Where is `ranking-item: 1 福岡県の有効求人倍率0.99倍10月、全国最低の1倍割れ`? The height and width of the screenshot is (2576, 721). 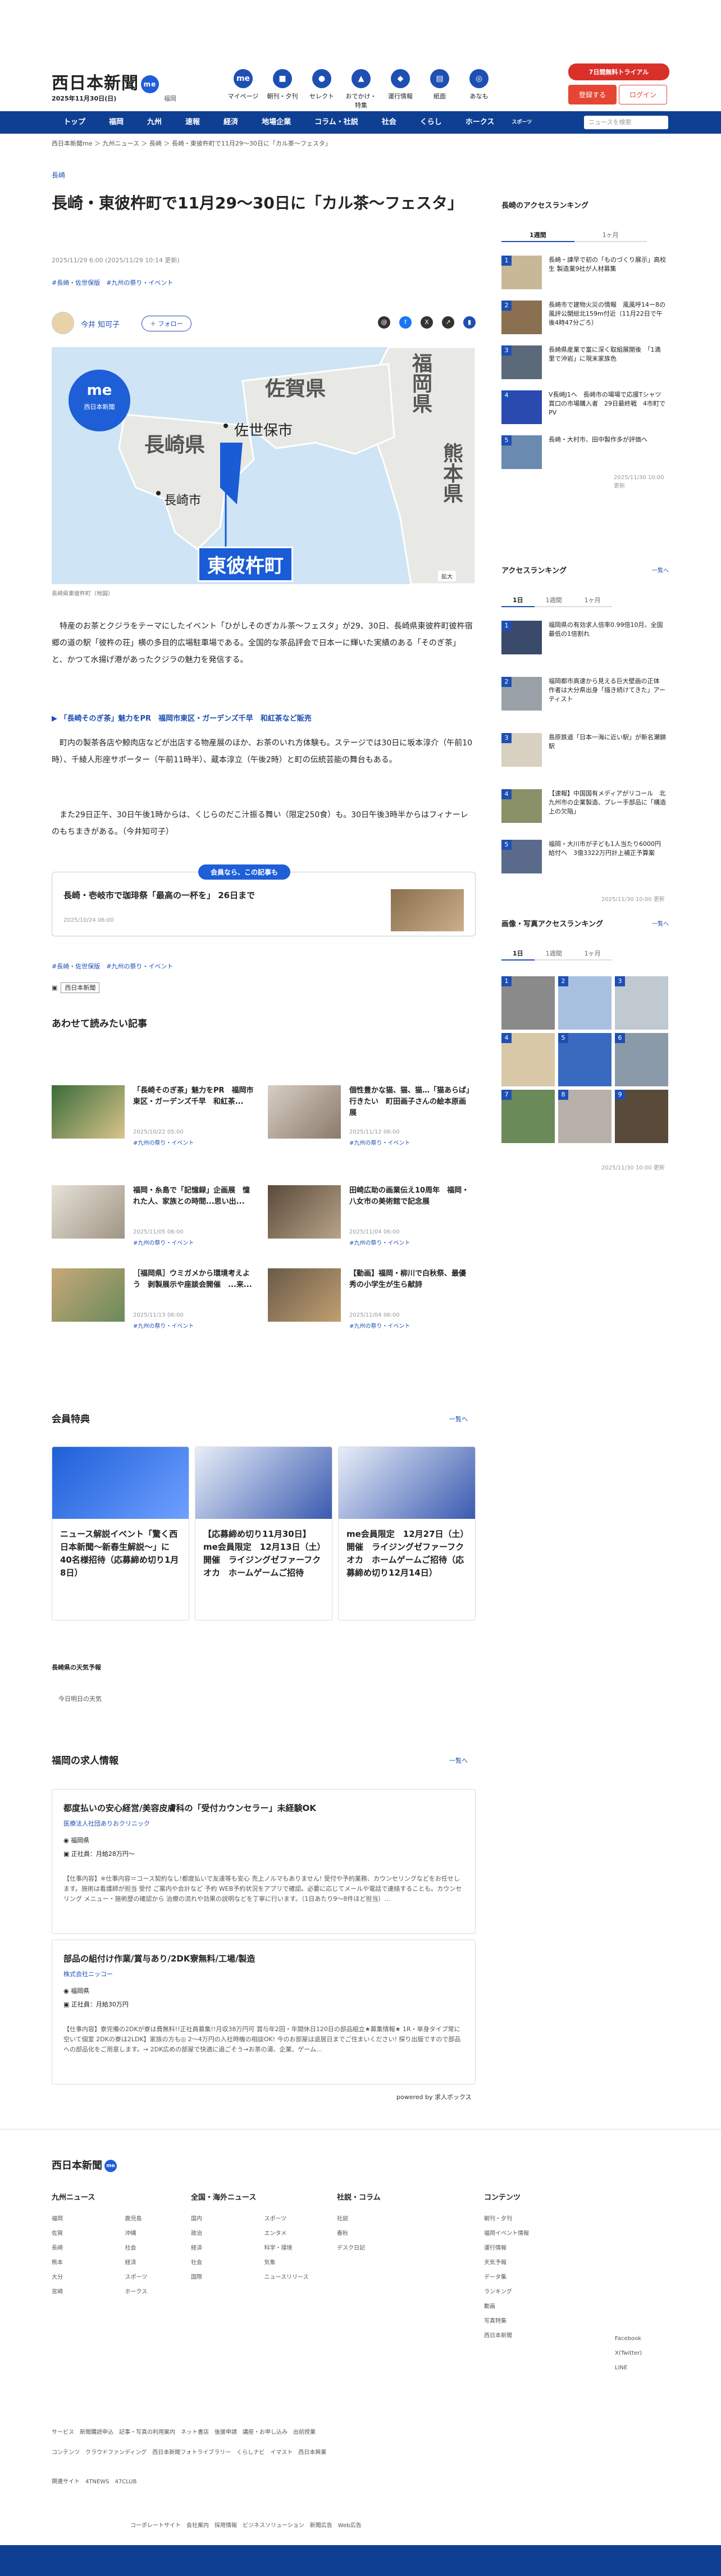 ranking-item: 1 福岡県の有効求人倍率0.99倍10月、全国最低の1倍割れ is located at coordinates (585, 640).